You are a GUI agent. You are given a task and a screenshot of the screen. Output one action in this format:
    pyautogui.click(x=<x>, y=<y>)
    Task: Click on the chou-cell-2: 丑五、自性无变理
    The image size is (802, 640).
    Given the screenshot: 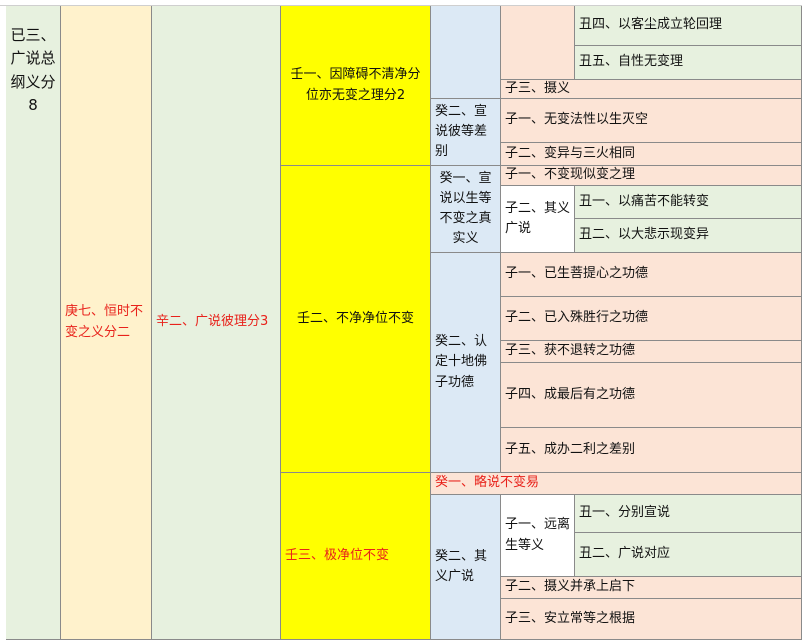 What is the action you would take?
    pyautogui.click(x=688, y=63)
    